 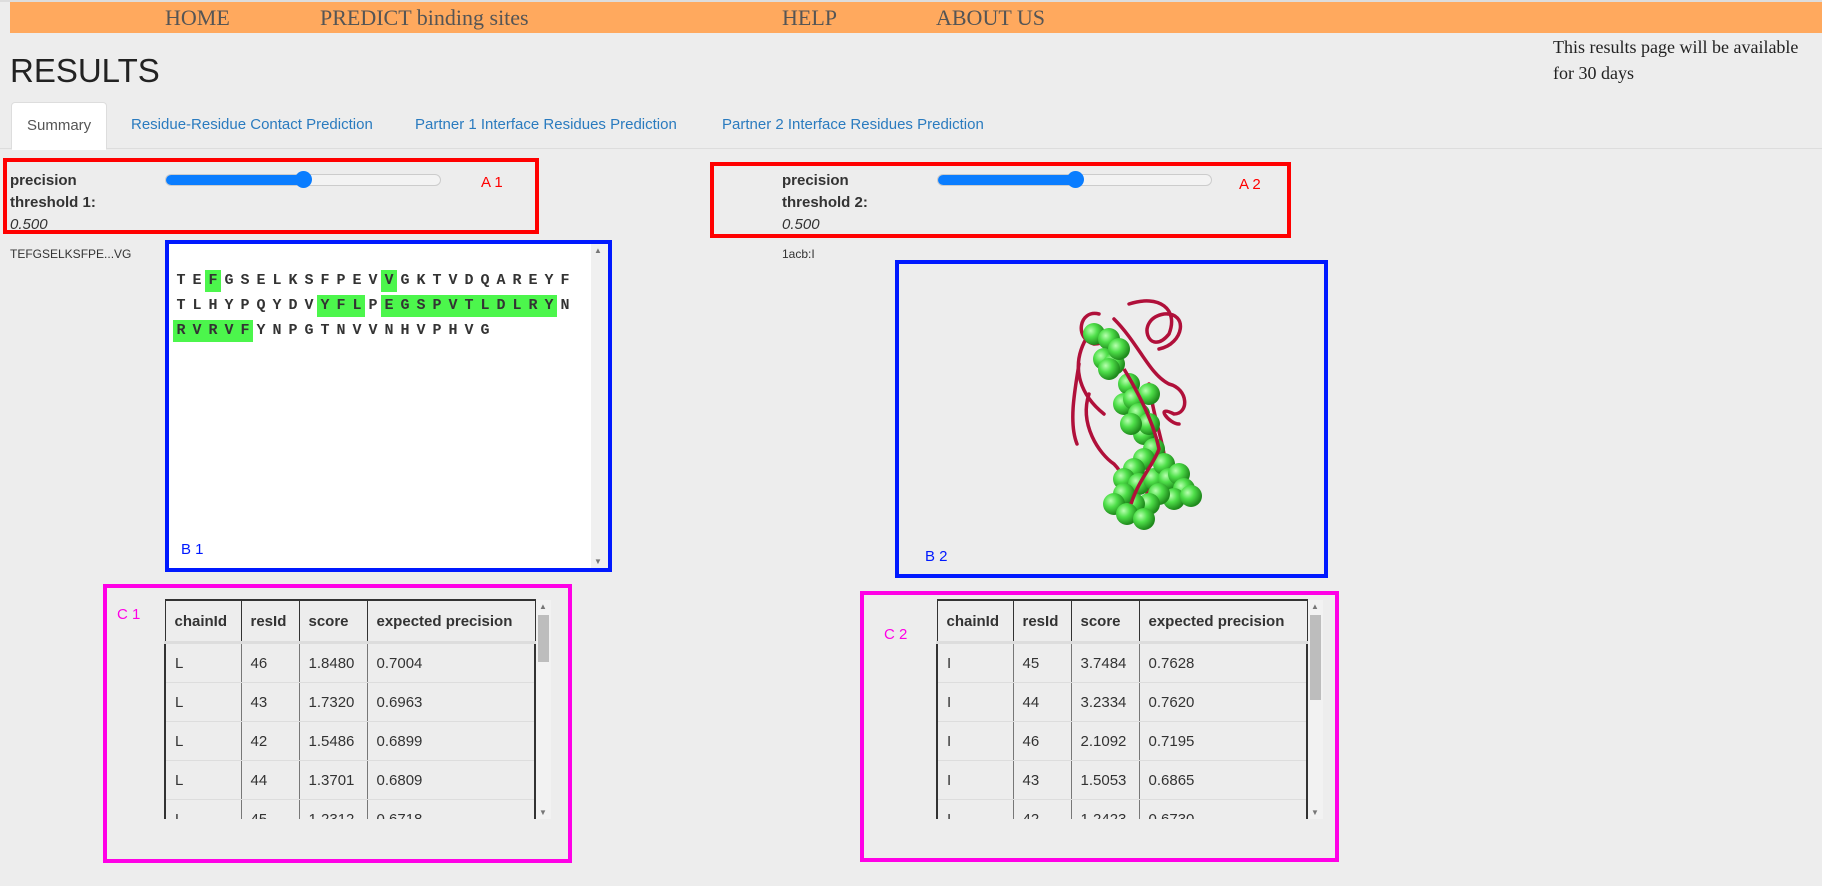 What do you see at coordinates (245, 305) in the screenshot?
I see `residue: P` at bounding box center [245, 305].